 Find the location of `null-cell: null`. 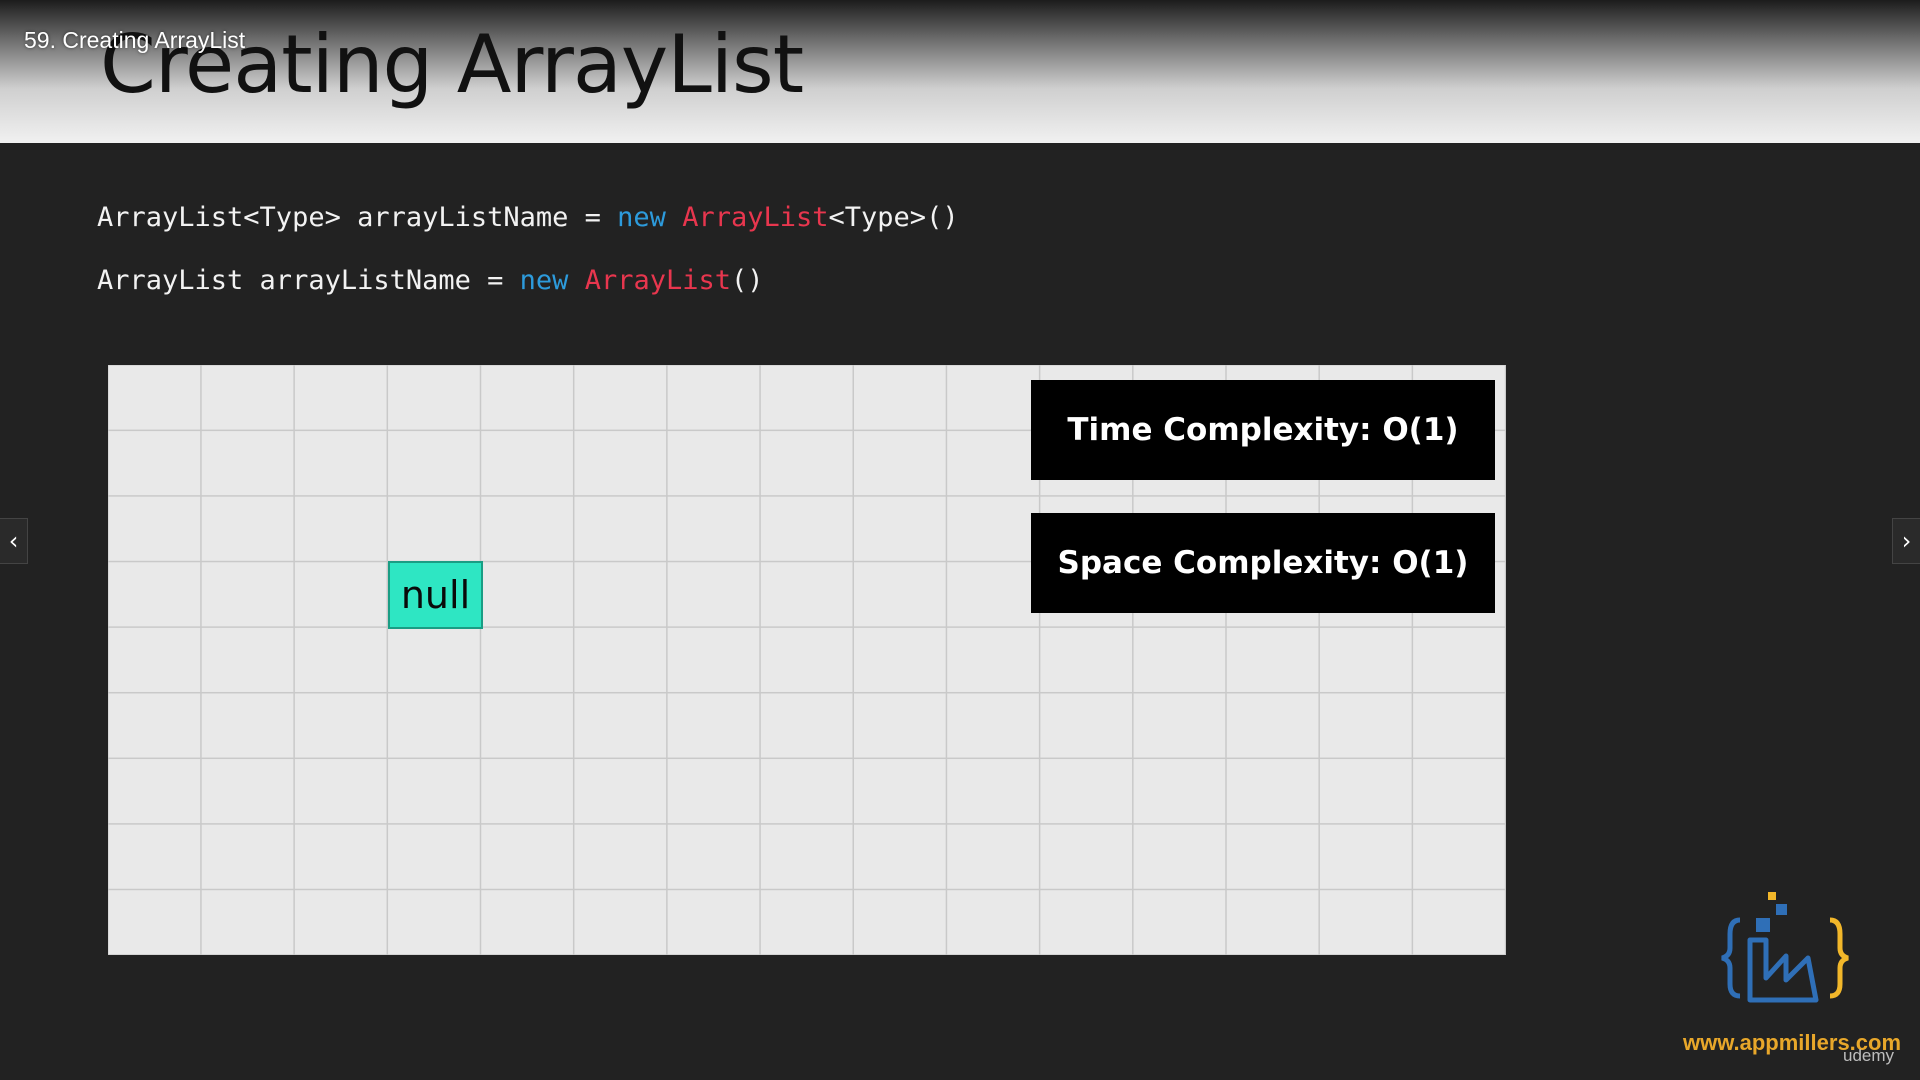

null-cell: null is located at coordinates (435, 595).